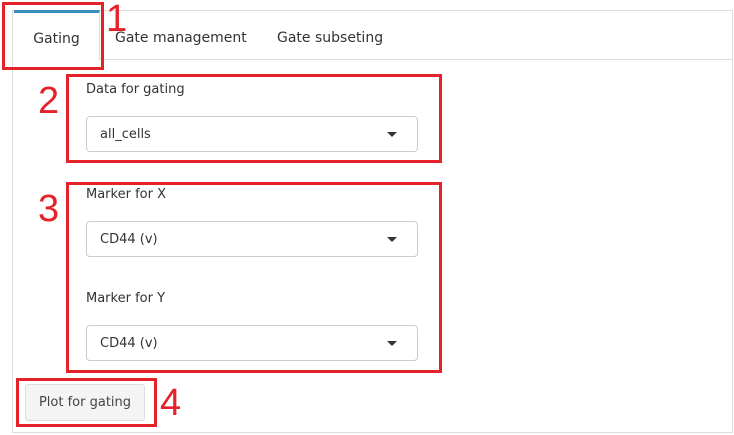 Image resolution: width=734 pixels, height=435 pixels. I want to click on annotation-number-2: 2, so click(49, 101).